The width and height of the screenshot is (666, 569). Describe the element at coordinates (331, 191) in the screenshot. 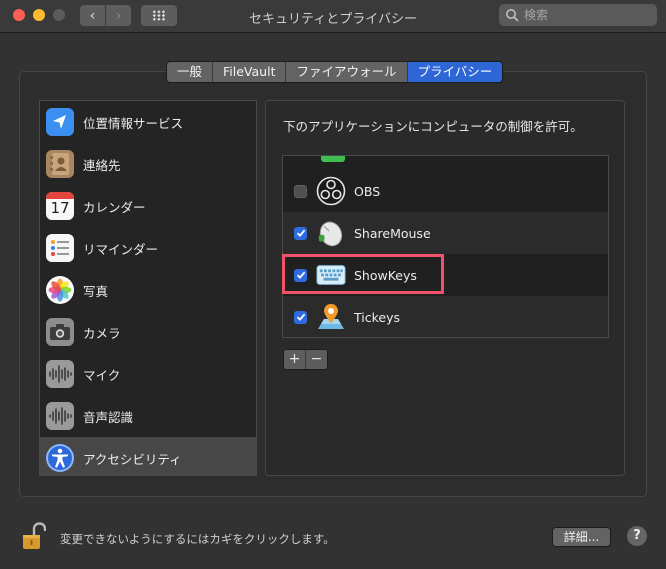

I see `obs-icon` at that location.